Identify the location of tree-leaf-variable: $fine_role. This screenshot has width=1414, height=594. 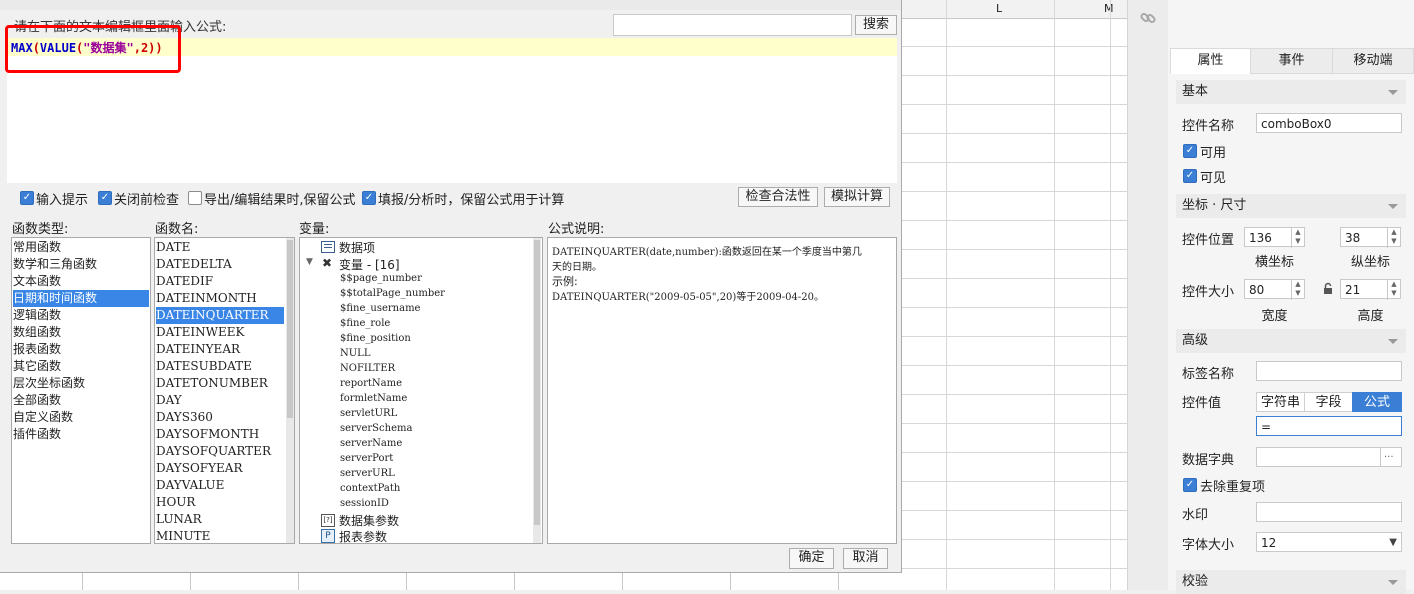
(365, 323).